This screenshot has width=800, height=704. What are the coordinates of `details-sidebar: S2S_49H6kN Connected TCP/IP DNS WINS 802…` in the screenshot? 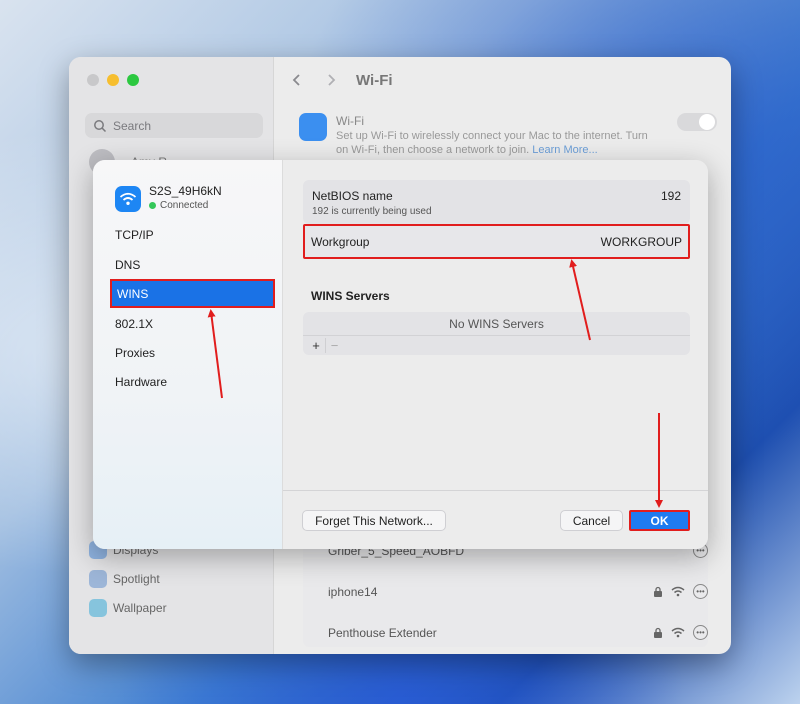 It's located at (188, 354).